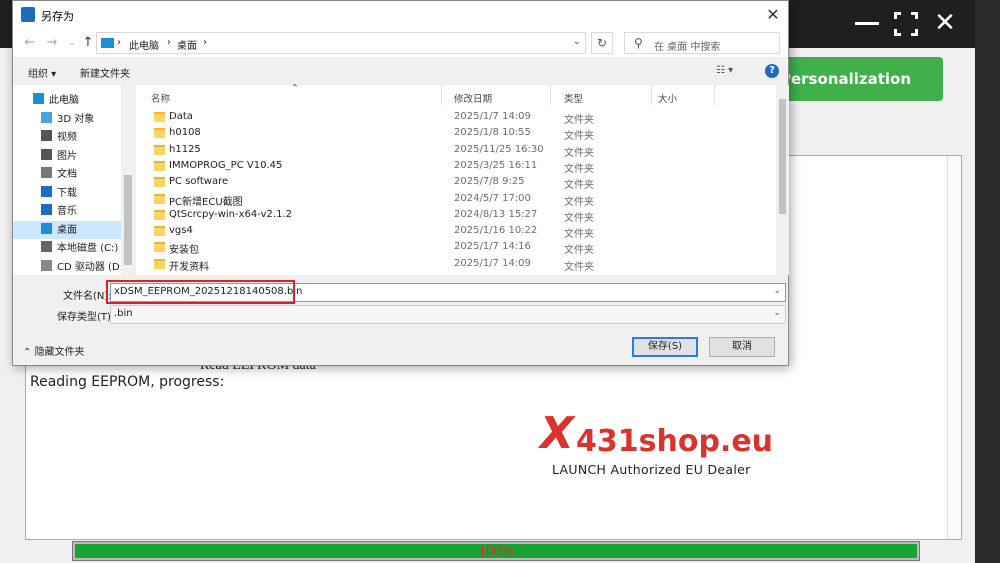 This screenshot has width=1000, height=563. What do you see at coordinates (79, 248) in the screenshot?
I see `sidebar-item: 本地磁盘 (C:)` at bounding box center [79, 248].